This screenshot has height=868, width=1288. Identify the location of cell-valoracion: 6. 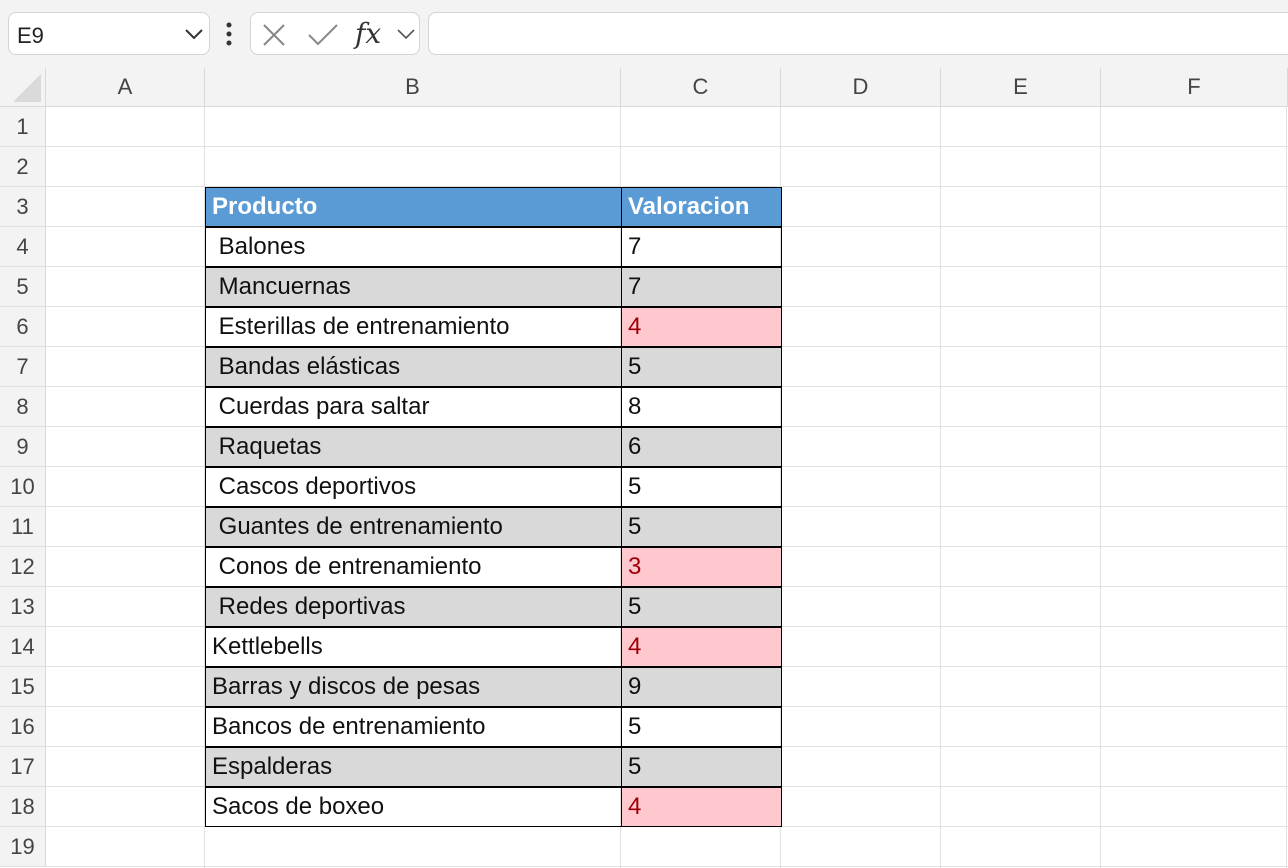
(701, 447).